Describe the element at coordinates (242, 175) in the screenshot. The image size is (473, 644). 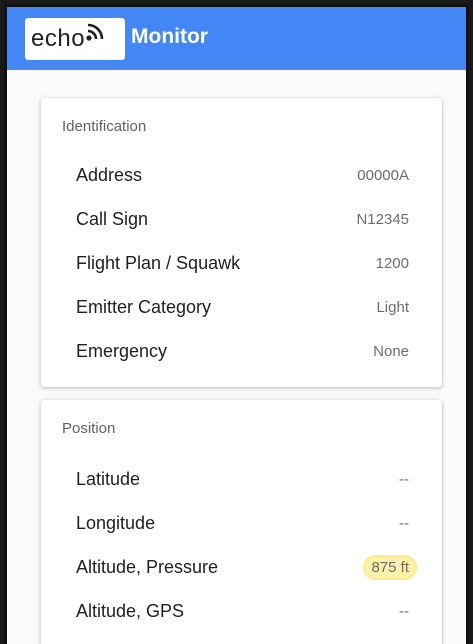
I see `row-address: Address 00000A` at that location.